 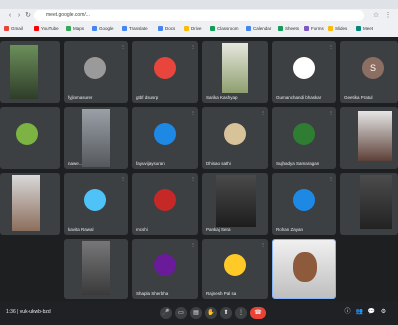 I want to click on bookmark-maps: Maps, so click(x=75, y=28).